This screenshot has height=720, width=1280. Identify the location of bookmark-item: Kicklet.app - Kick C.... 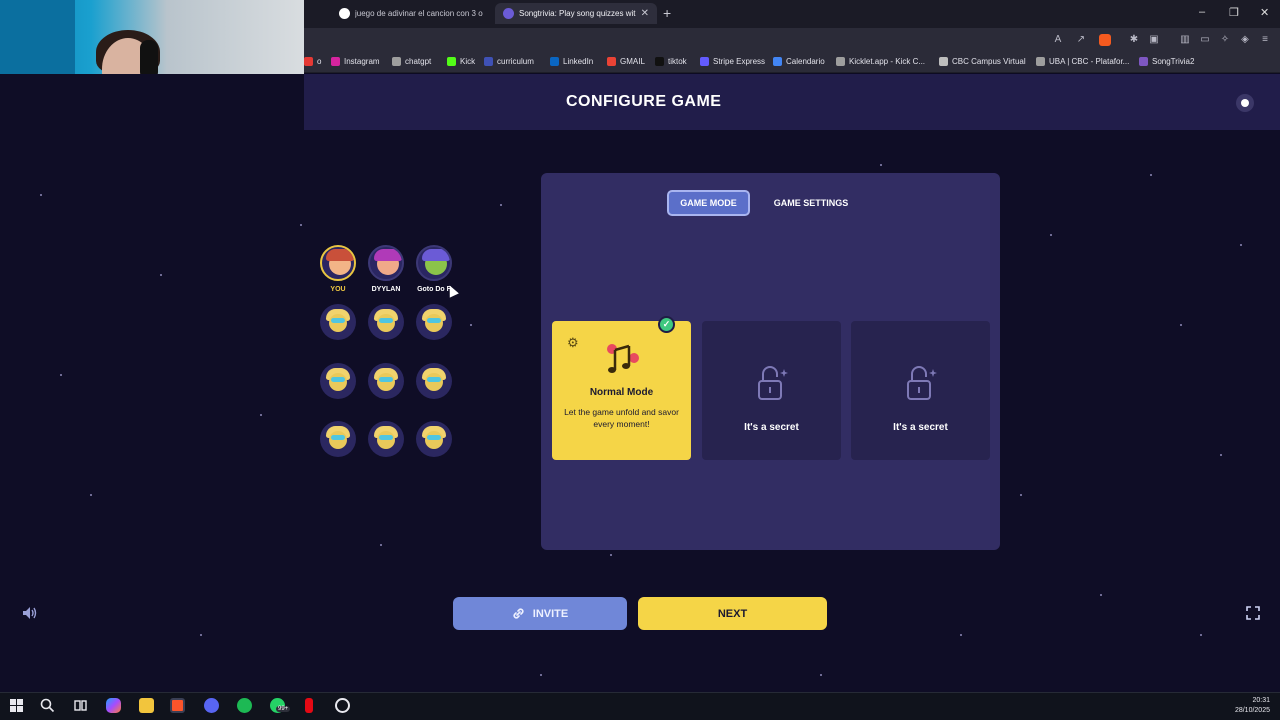
(880, 61).